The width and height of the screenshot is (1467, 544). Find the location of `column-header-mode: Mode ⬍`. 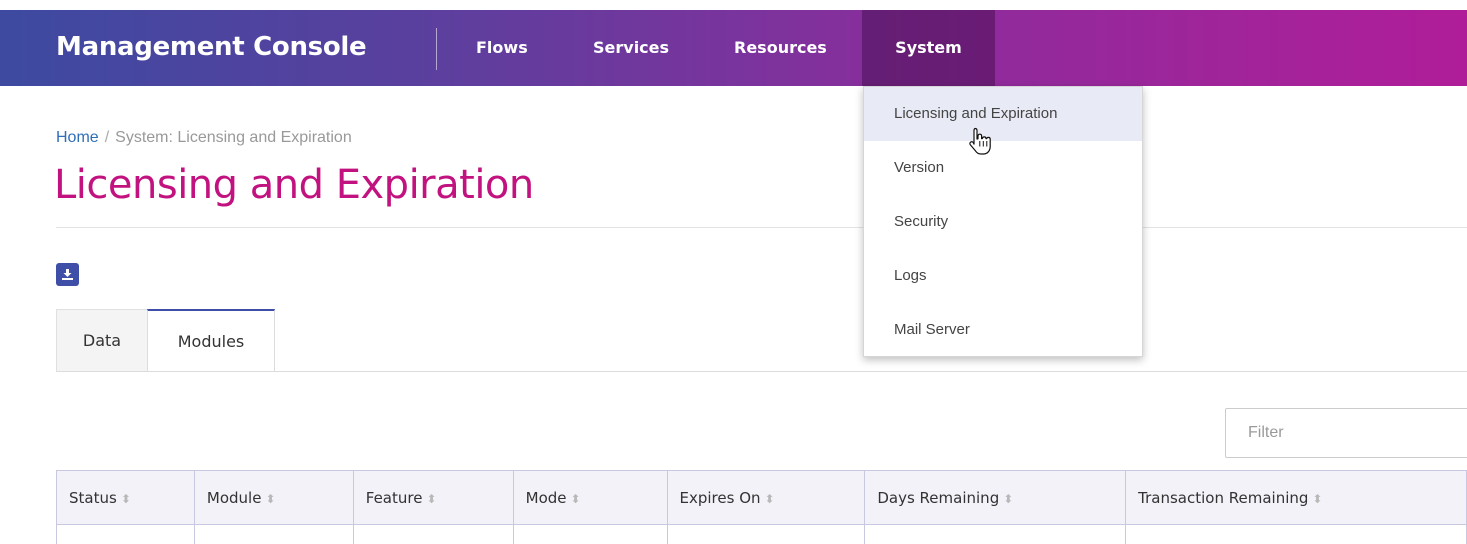

column-header-mode: Mode ⬍ is located at coordinates (590, 497).